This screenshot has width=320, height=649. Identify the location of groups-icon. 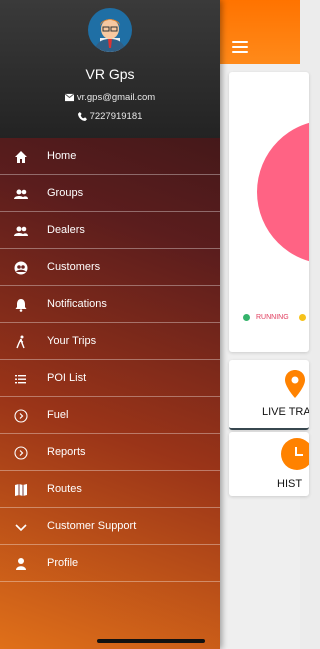
(21, 194).